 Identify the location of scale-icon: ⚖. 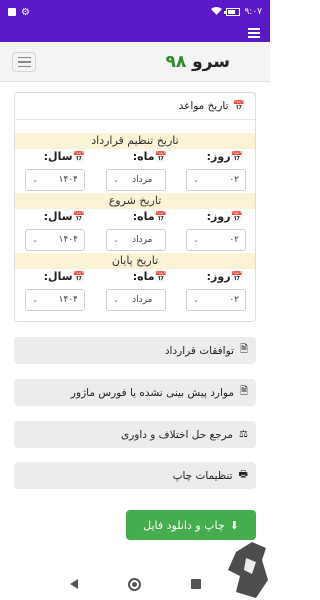
(243, 434).